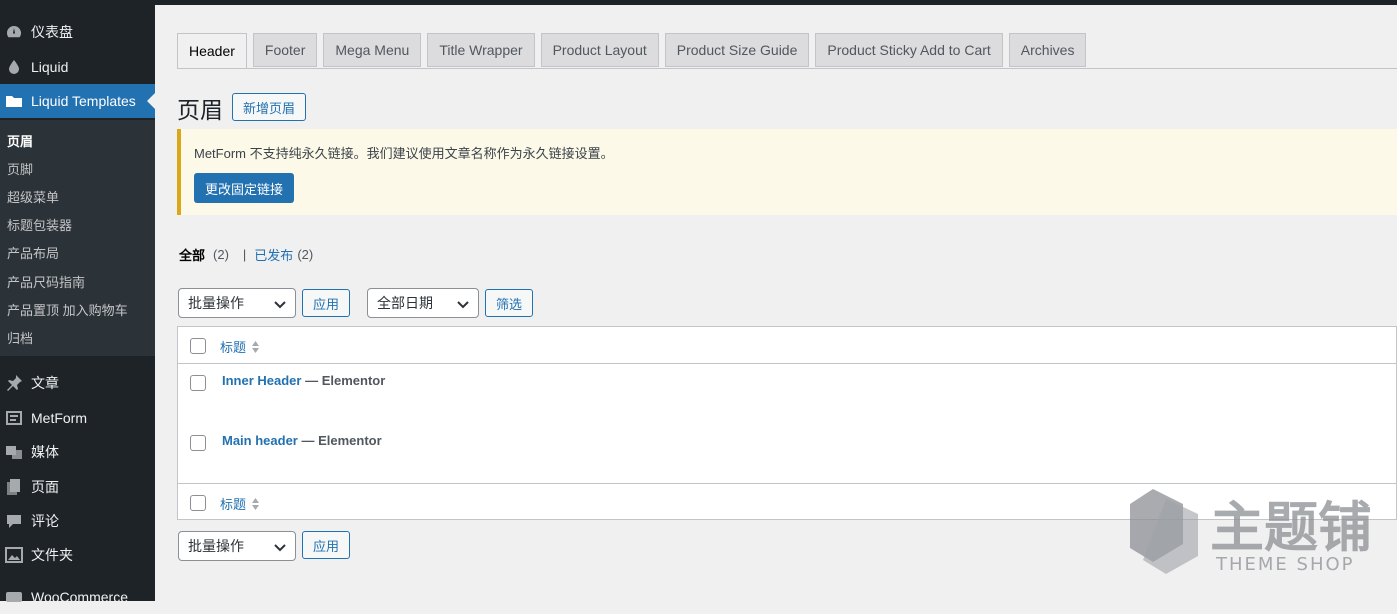 Image resolution: width=1397 pixels, height=614 pixels. Describe the element at coordinates (1047, 50) in the screenshot. I see `tab-archives: Archives` at that location.